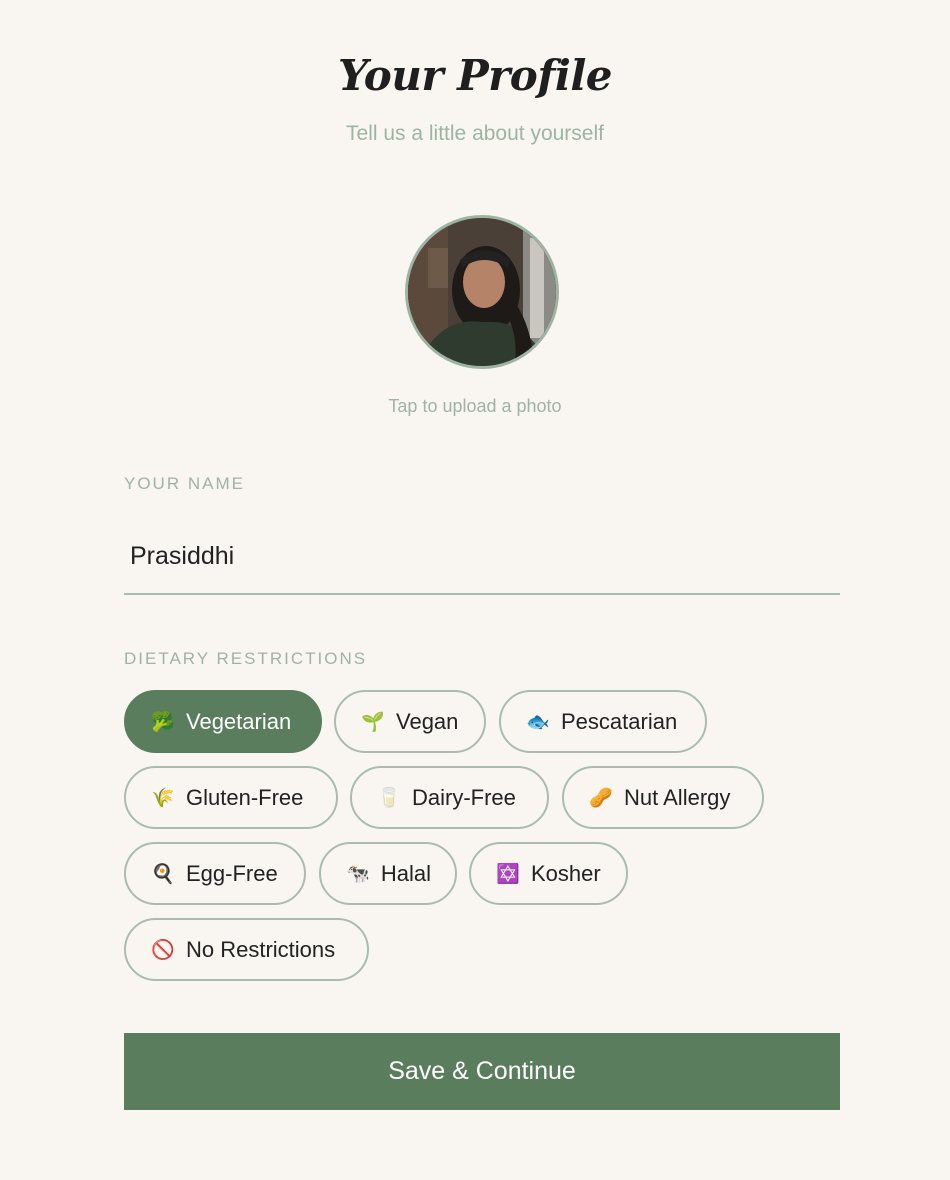 The height and width of the screenshot is (1180, 950). I want to click on chip-dairy-free: 🥛 Dairy-Free, so click(449, 797).